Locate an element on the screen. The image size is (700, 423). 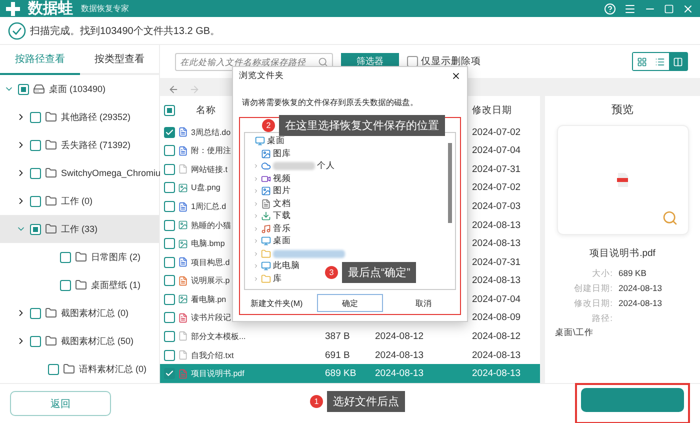
file-name: 自我介绍.txt is located at coordinates (212, 355).